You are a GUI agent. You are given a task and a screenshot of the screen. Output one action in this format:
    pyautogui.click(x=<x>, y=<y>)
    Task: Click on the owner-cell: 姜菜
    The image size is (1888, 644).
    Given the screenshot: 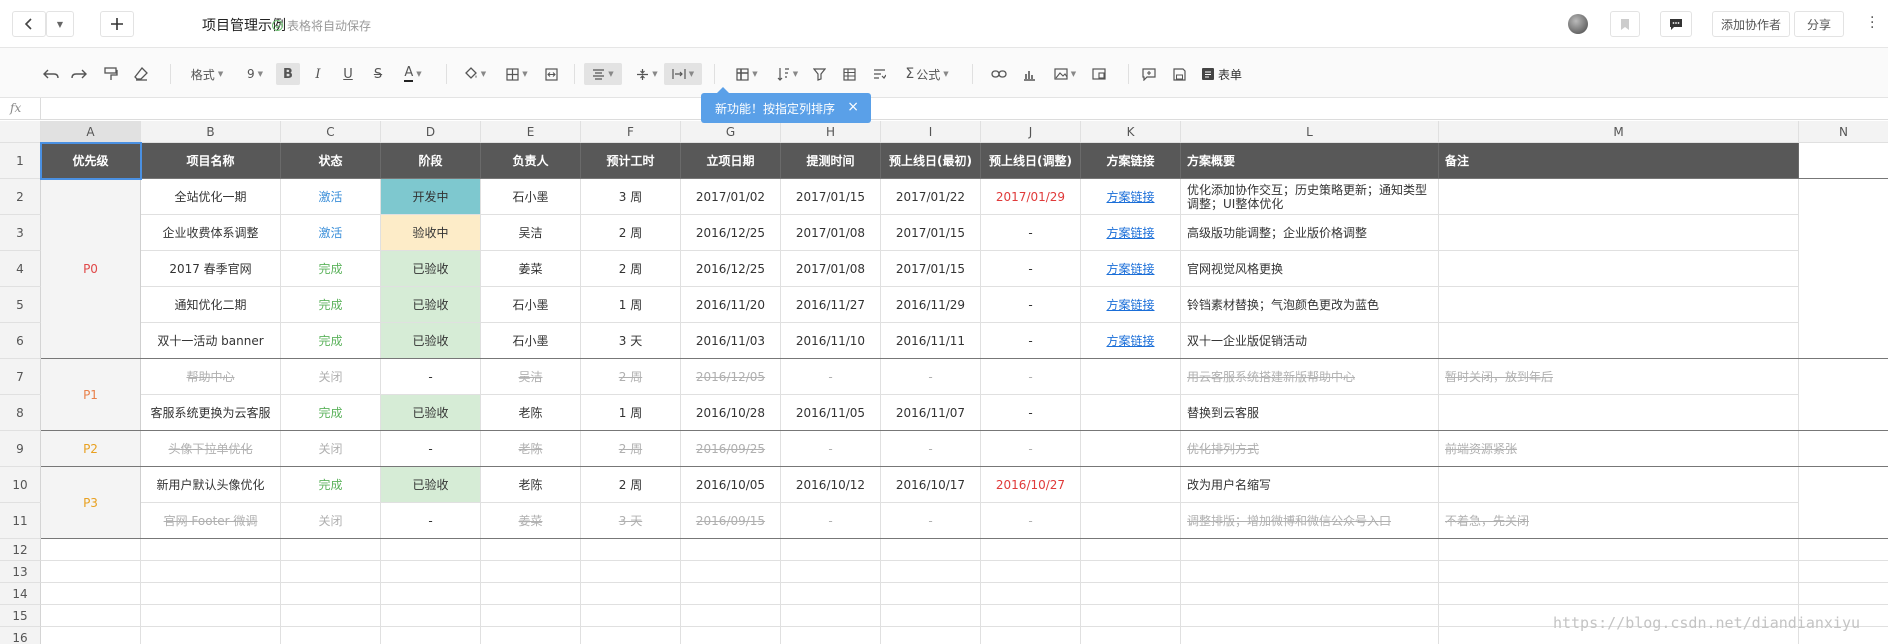 What is the action you would take?
    pyautogui.click(x=531, y=269)
    